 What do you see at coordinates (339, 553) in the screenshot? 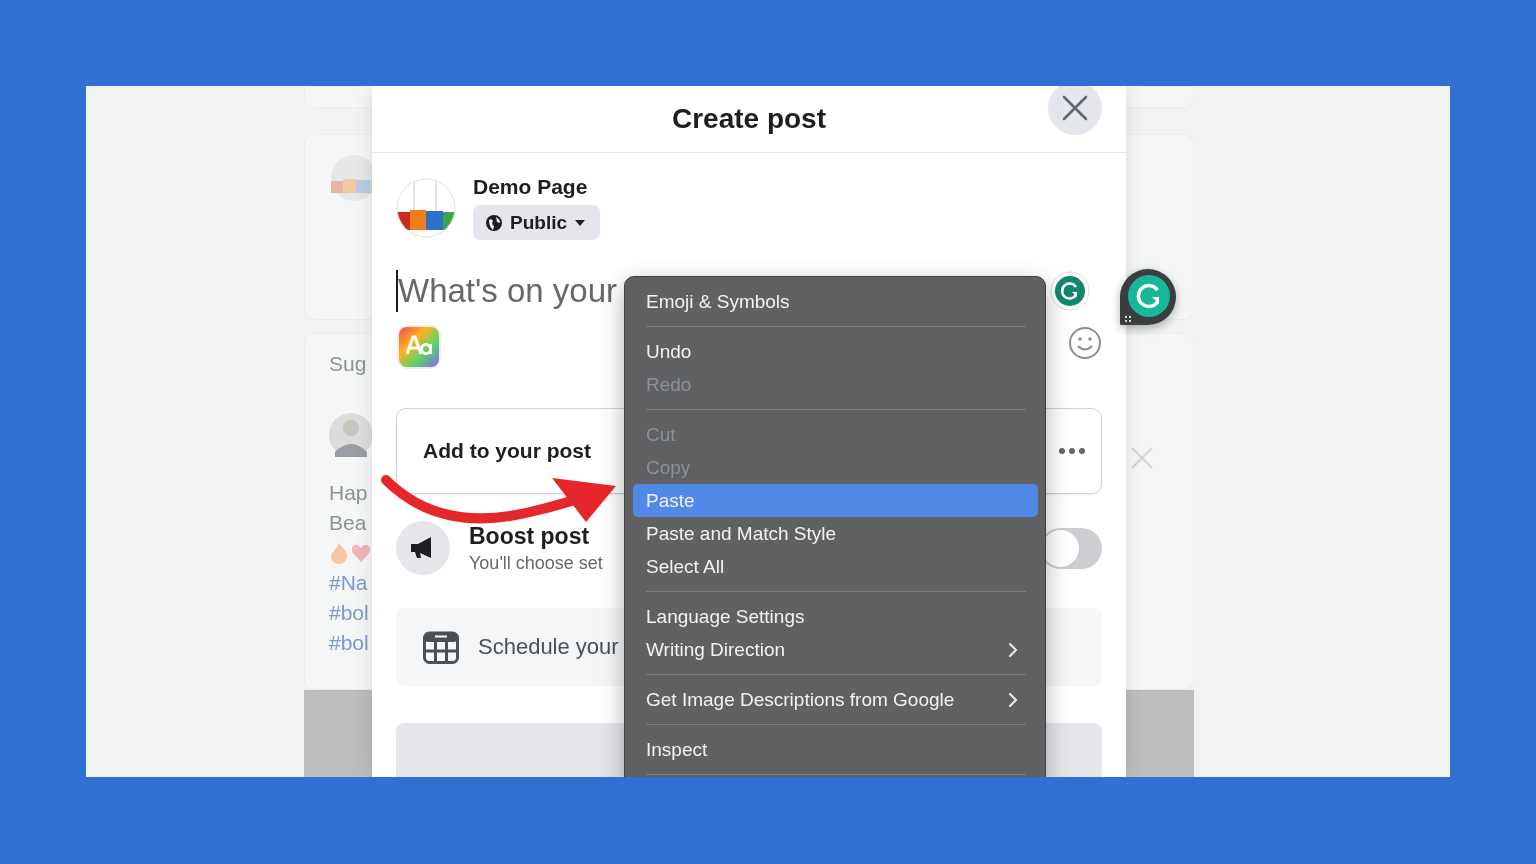
I see `fire-icon` at bounding box center [339, 553].